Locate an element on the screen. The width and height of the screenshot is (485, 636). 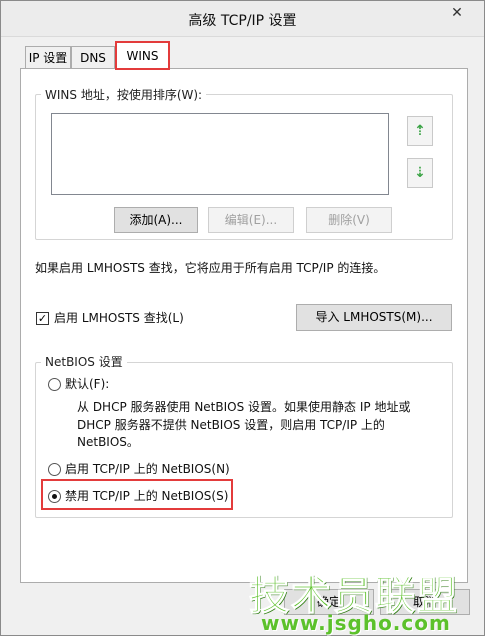
watermark-url: www.jsgho.com is located at coordinates (356, 623).